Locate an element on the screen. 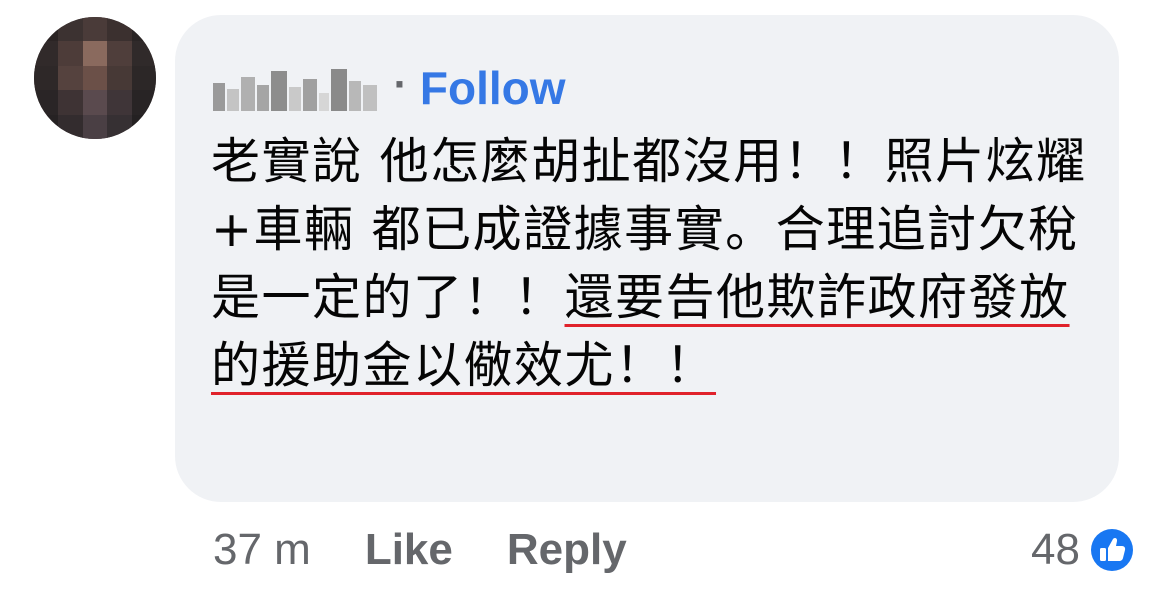  reactions-summary: 48 is located at coordinates (1084, 550).